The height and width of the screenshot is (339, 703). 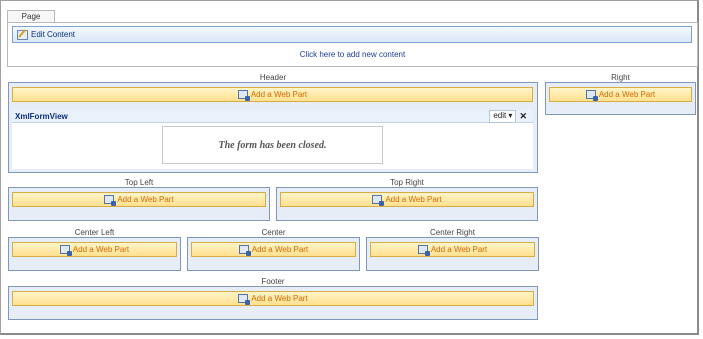 I want to click on zone-title-right: Right, so click(x=620, y=77).